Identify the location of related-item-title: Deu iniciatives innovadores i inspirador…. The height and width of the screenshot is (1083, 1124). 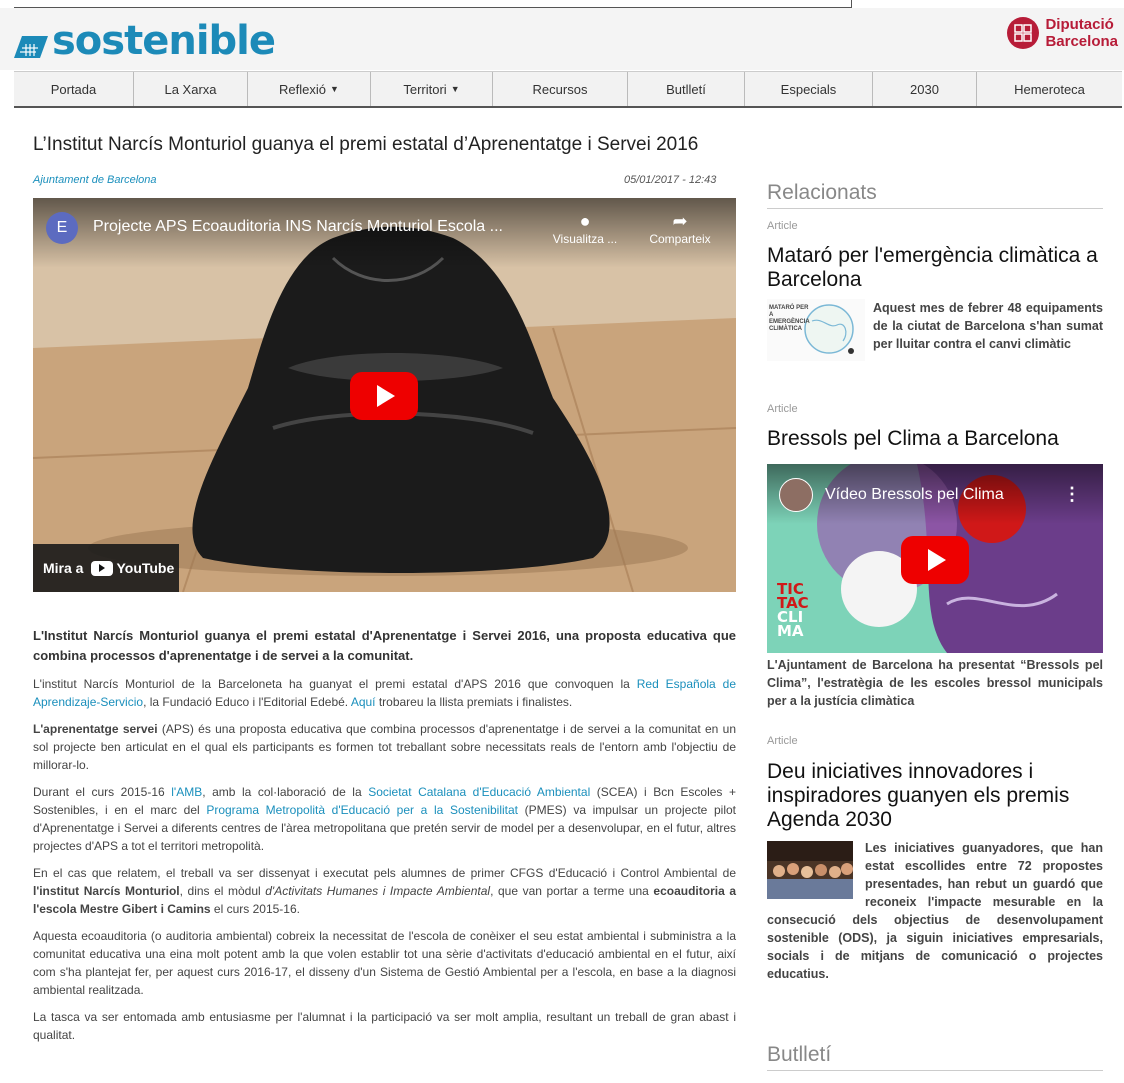
(935, 796).